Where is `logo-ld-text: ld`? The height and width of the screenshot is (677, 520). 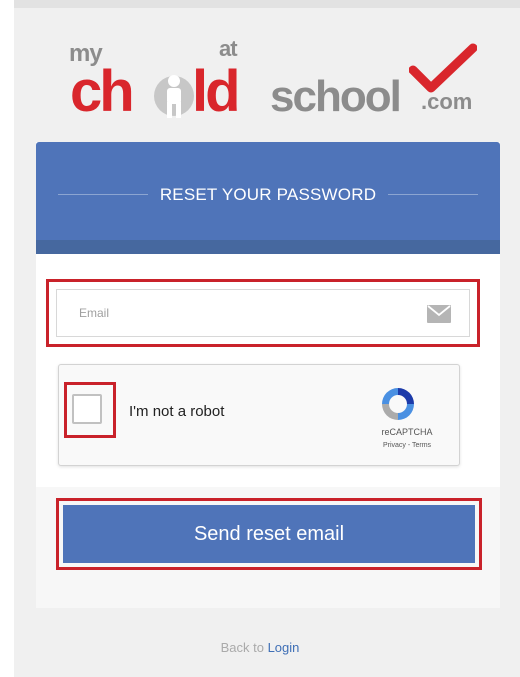
logo-ld-text: ld is located at coordinates (216, 91).